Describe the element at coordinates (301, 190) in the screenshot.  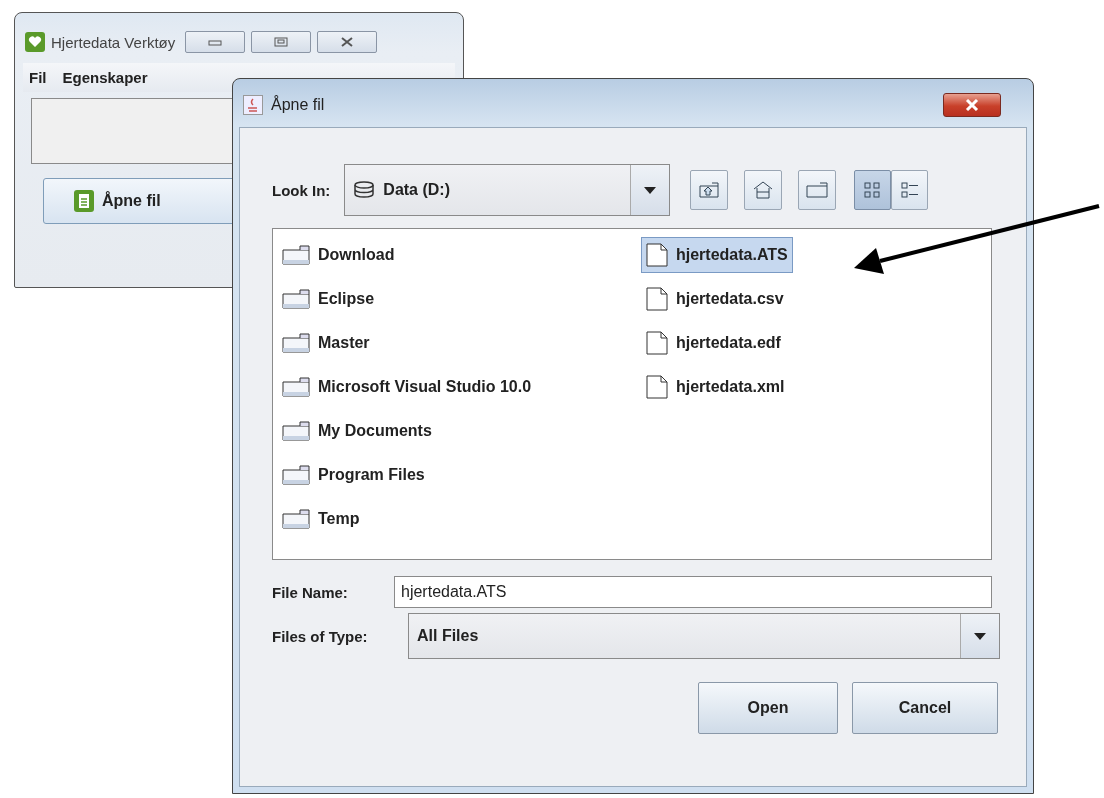
I see `look-in-label: Look In:` at that location.